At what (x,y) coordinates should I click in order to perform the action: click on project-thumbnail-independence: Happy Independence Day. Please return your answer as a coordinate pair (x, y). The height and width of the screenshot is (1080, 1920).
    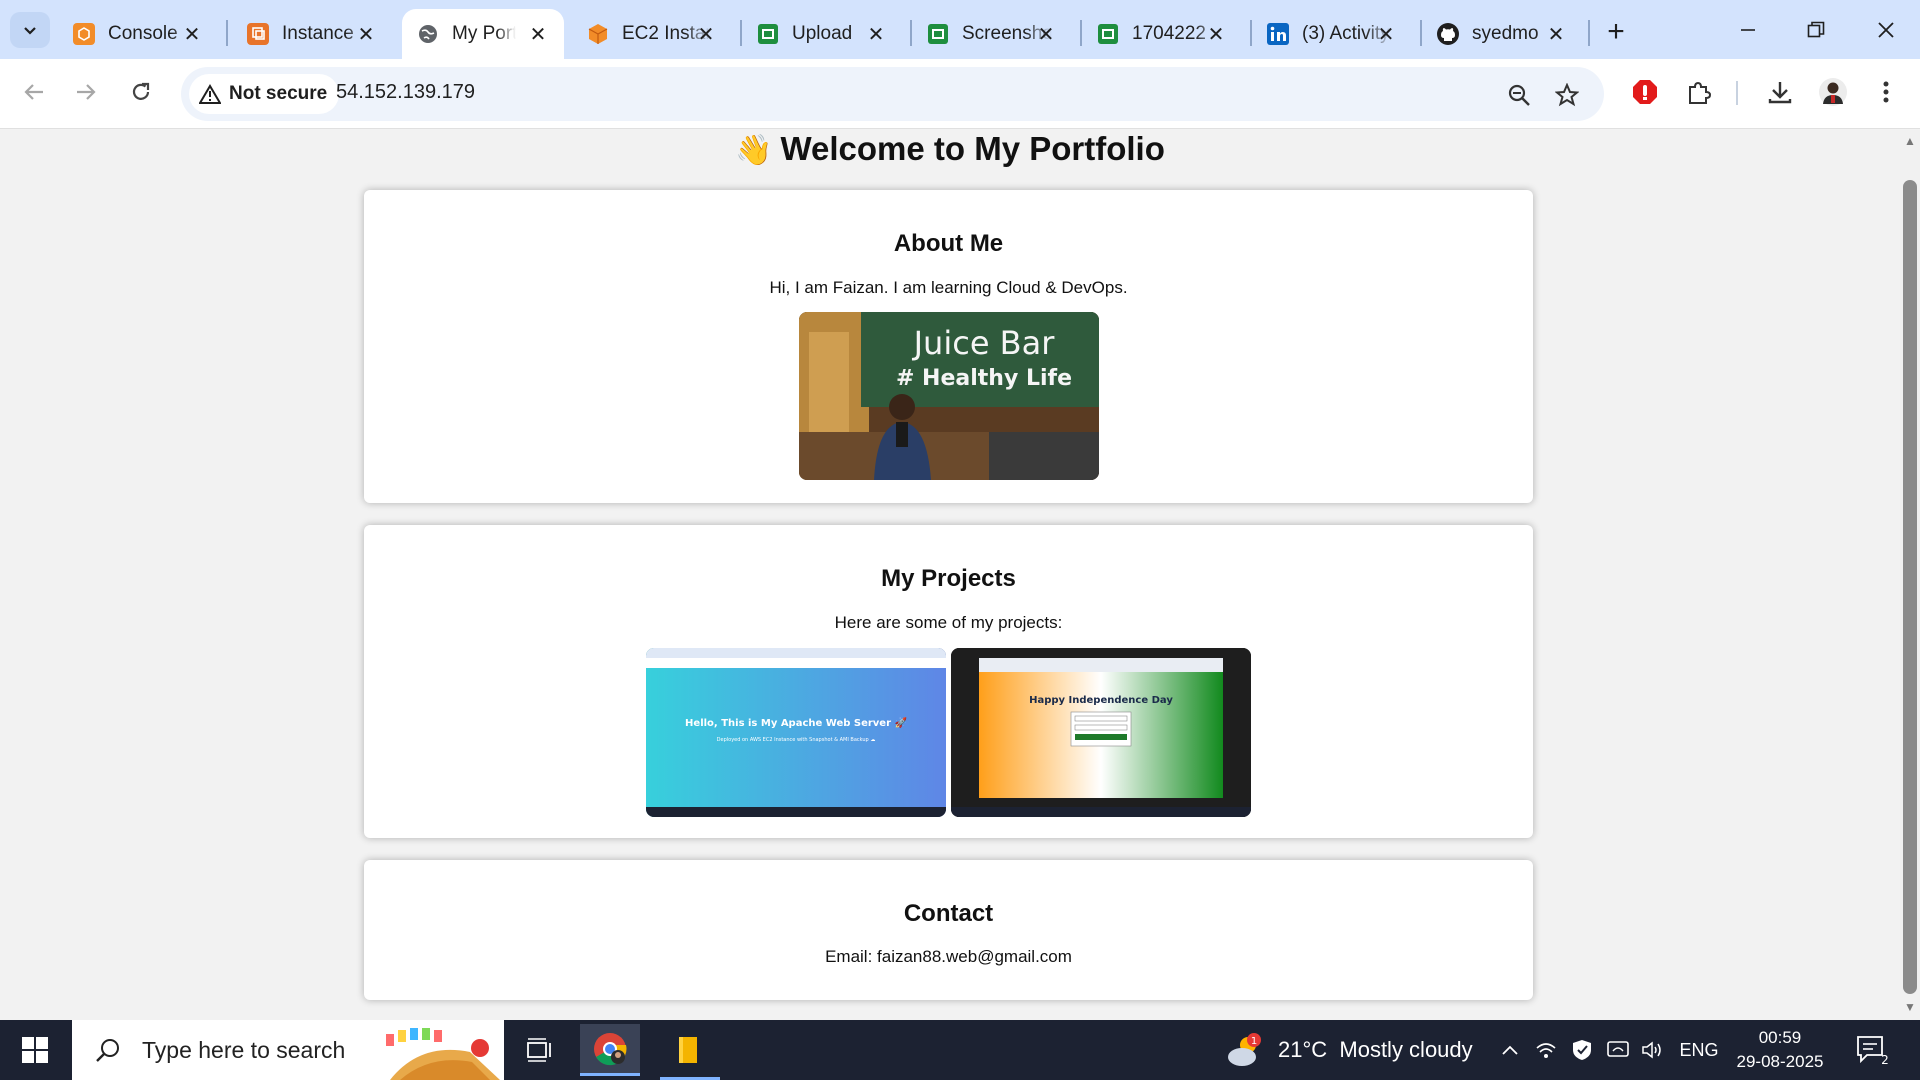
    Looking at the image, I should click on (1101, 732).